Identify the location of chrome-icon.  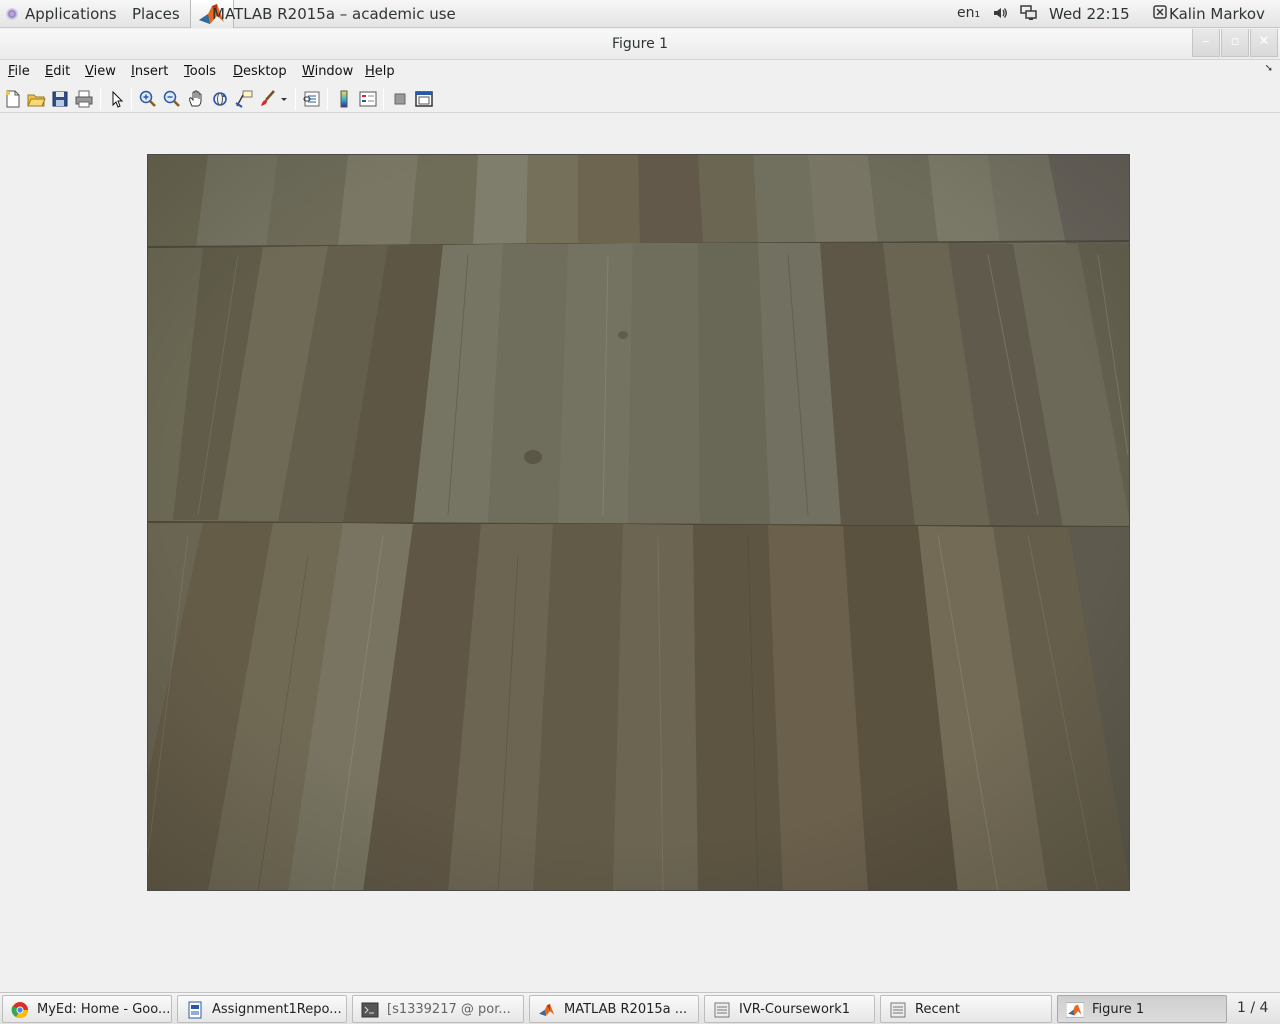
(20, 1010).